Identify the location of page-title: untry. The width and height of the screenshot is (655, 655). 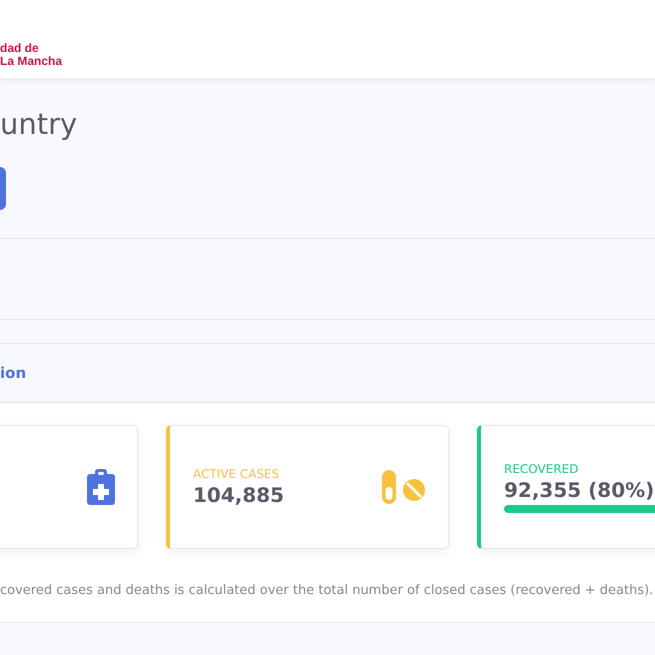
(39, 124).